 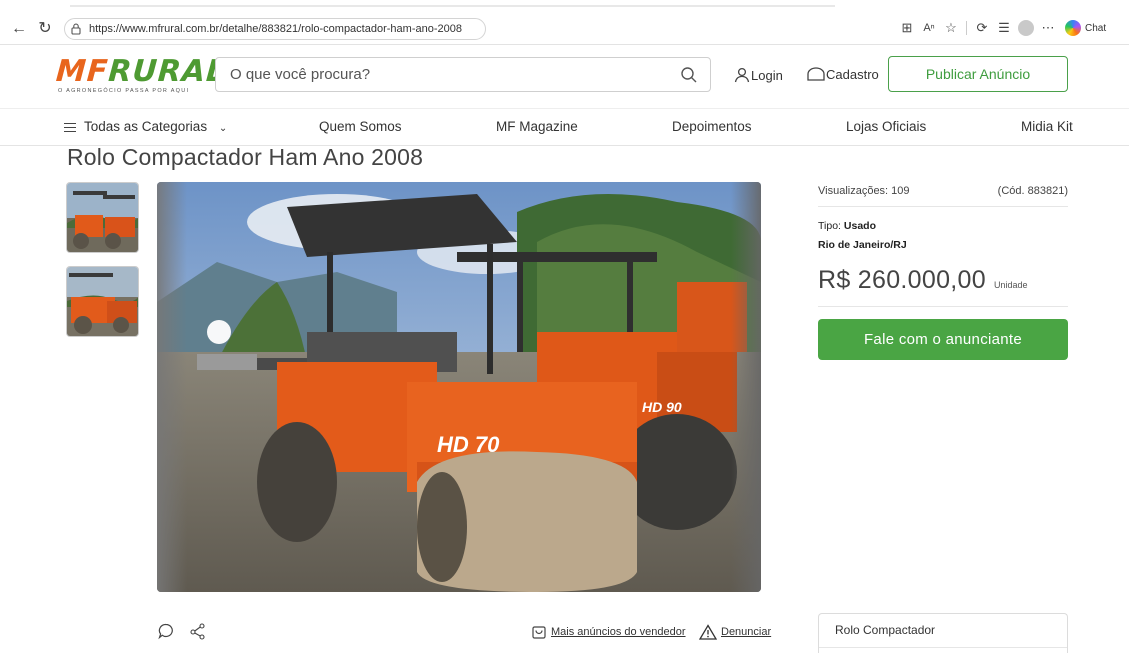 I want to click on extensions-icon: ⟳, so click(x=982, y=28).